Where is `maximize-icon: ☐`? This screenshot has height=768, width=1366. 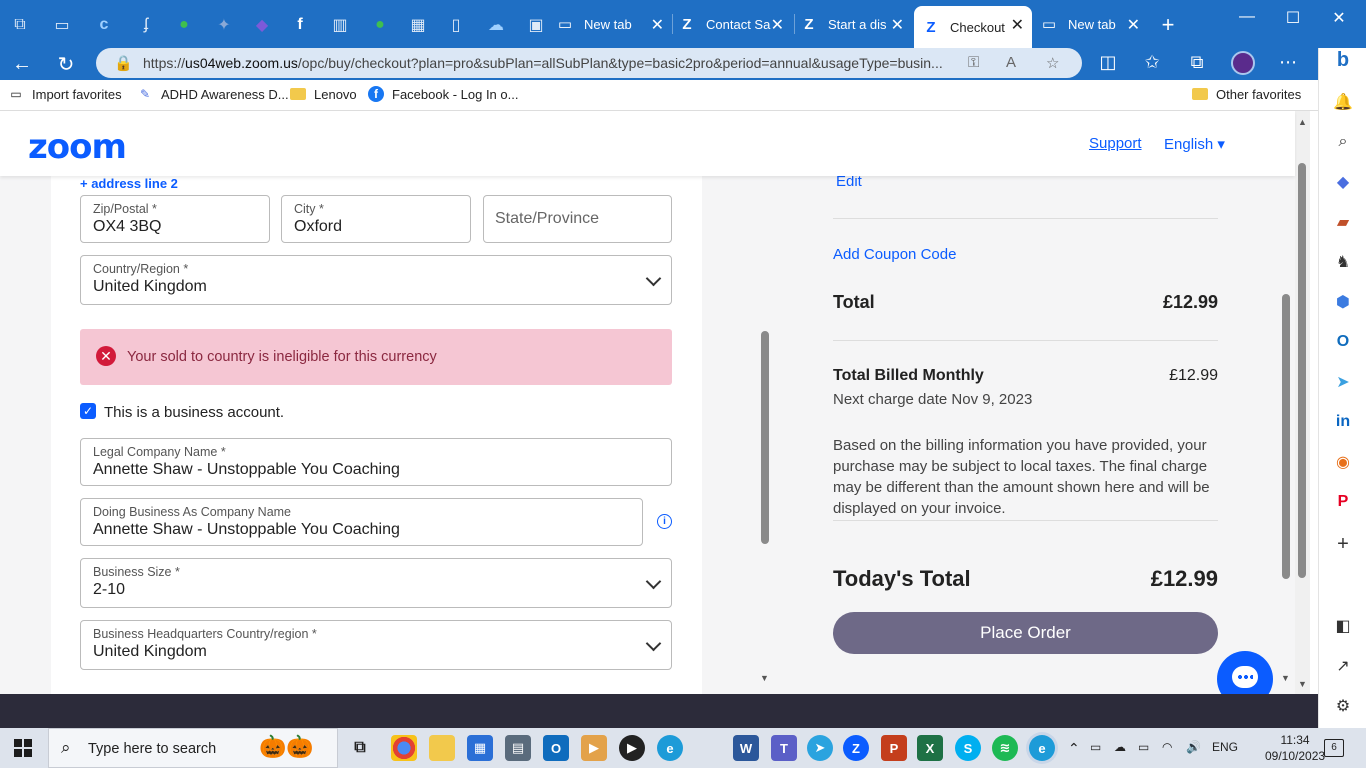
maximize-icon: ☐ is located at coordinates (1293, 18).